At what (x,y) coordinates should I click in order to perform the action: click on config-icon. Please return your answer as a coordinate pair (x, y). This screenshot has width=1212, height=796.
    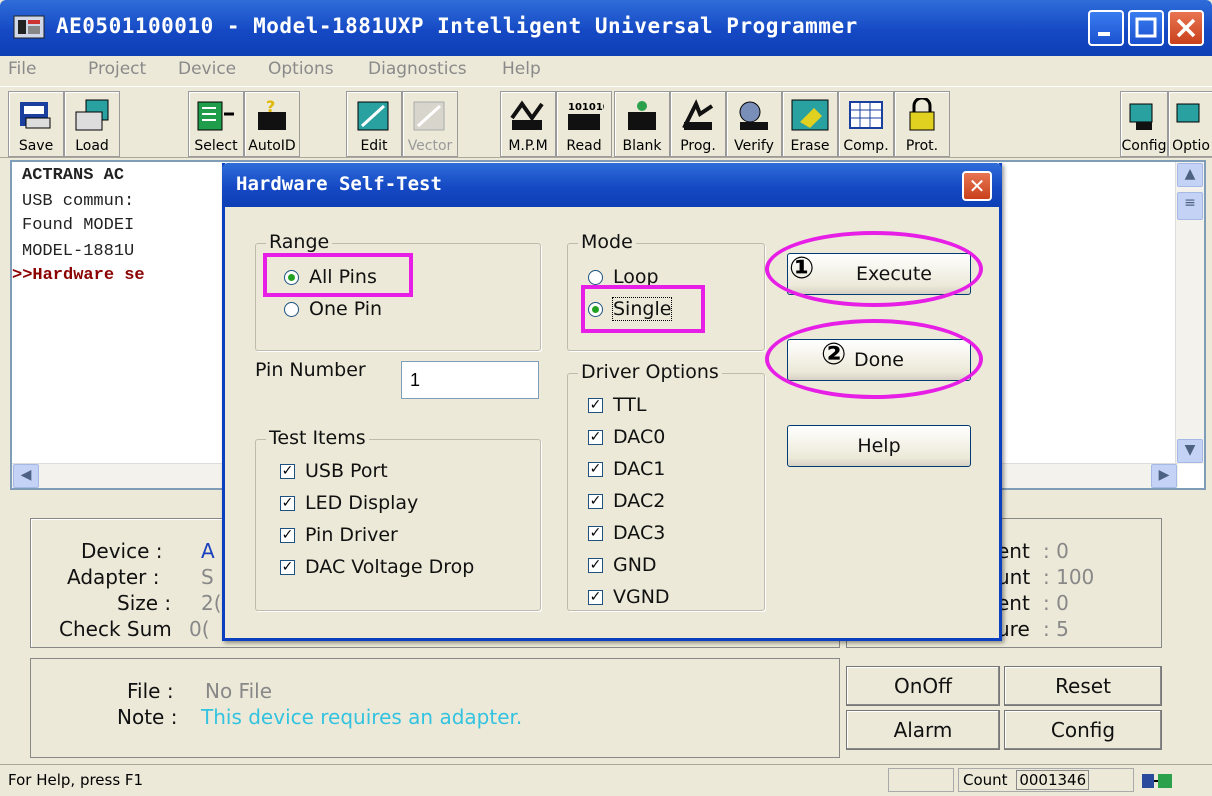
    Looking at the image, I should click on (1141, 116).